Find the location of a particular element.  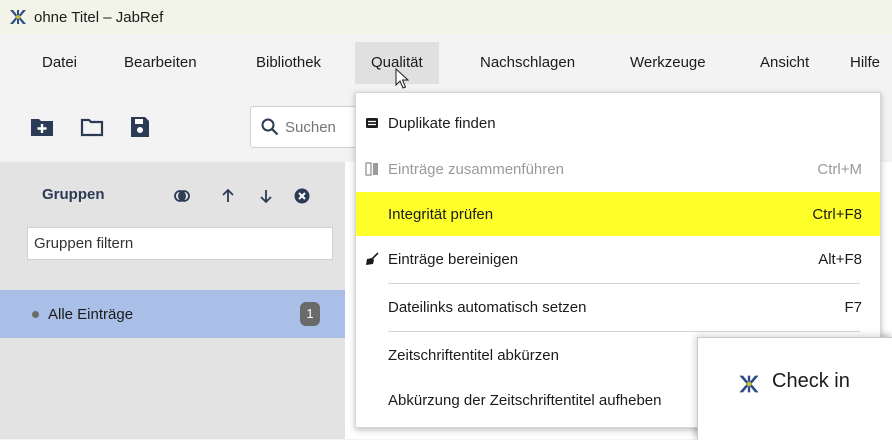

group-count-badge: 1 is located at coordinates (310, 314).